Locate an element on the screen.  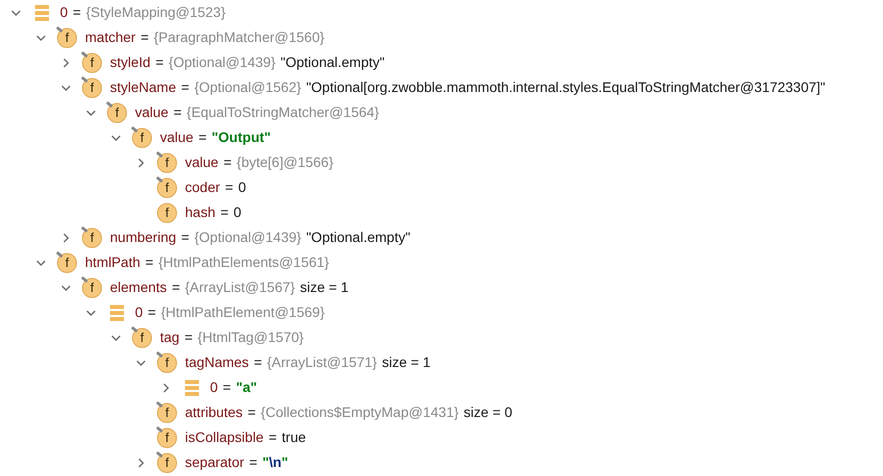
variable-value: {HtmlPathElement@1569} is located at coordinates (242, 312).